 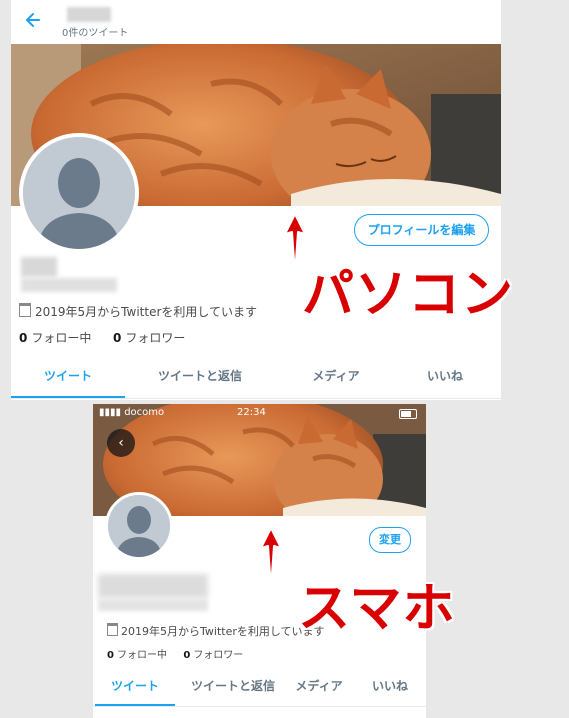 What do you see at coordinates (144, 412) in the screenshot?
I see `carrier-label: docomo` at bounding box center [144, 412].